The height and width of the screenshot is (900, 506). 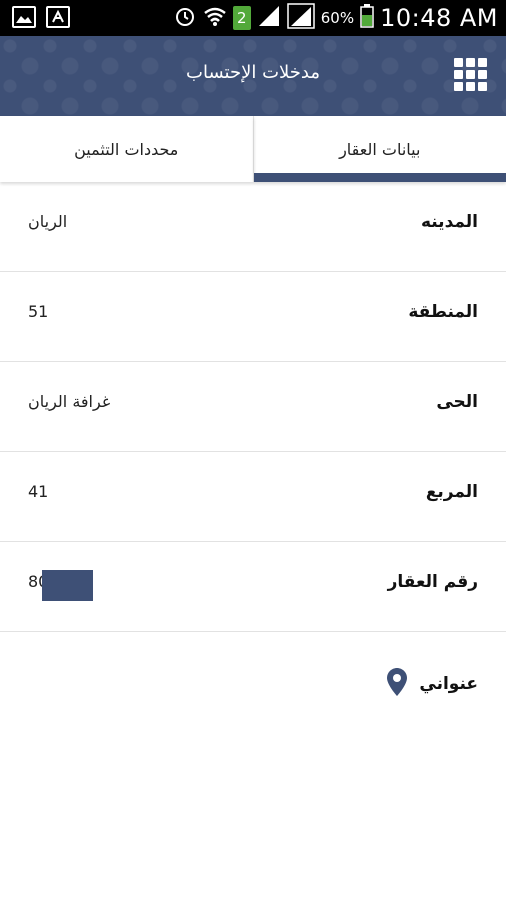 I want to click on field-label: المربع, so click(x=451, y=492).